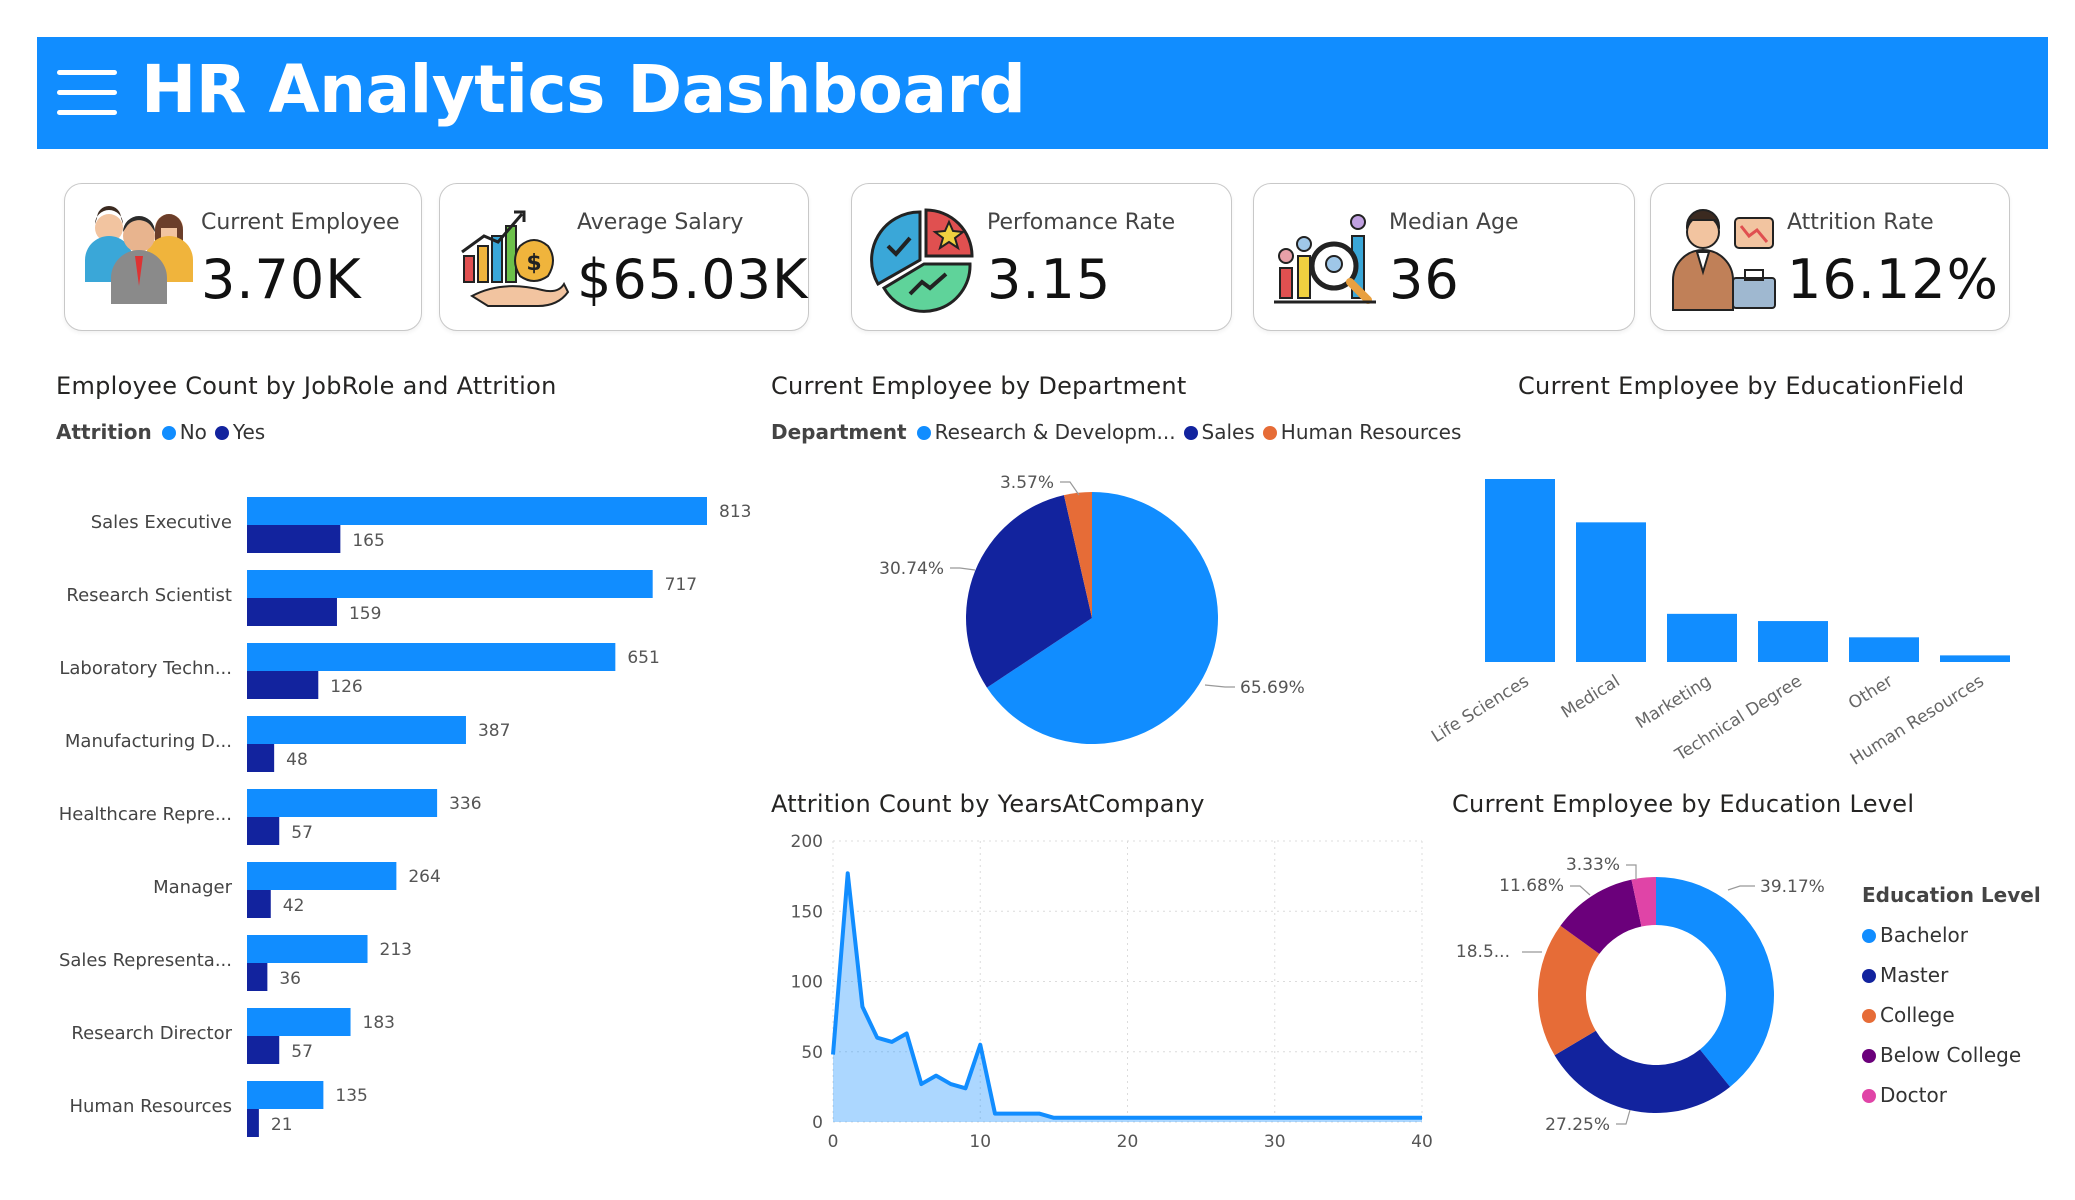 This screenshot has height=1200, width=2075. Describe the element at coordinates (911, 569) in the screenshot. I see `data-label: 30.74%` at that location.